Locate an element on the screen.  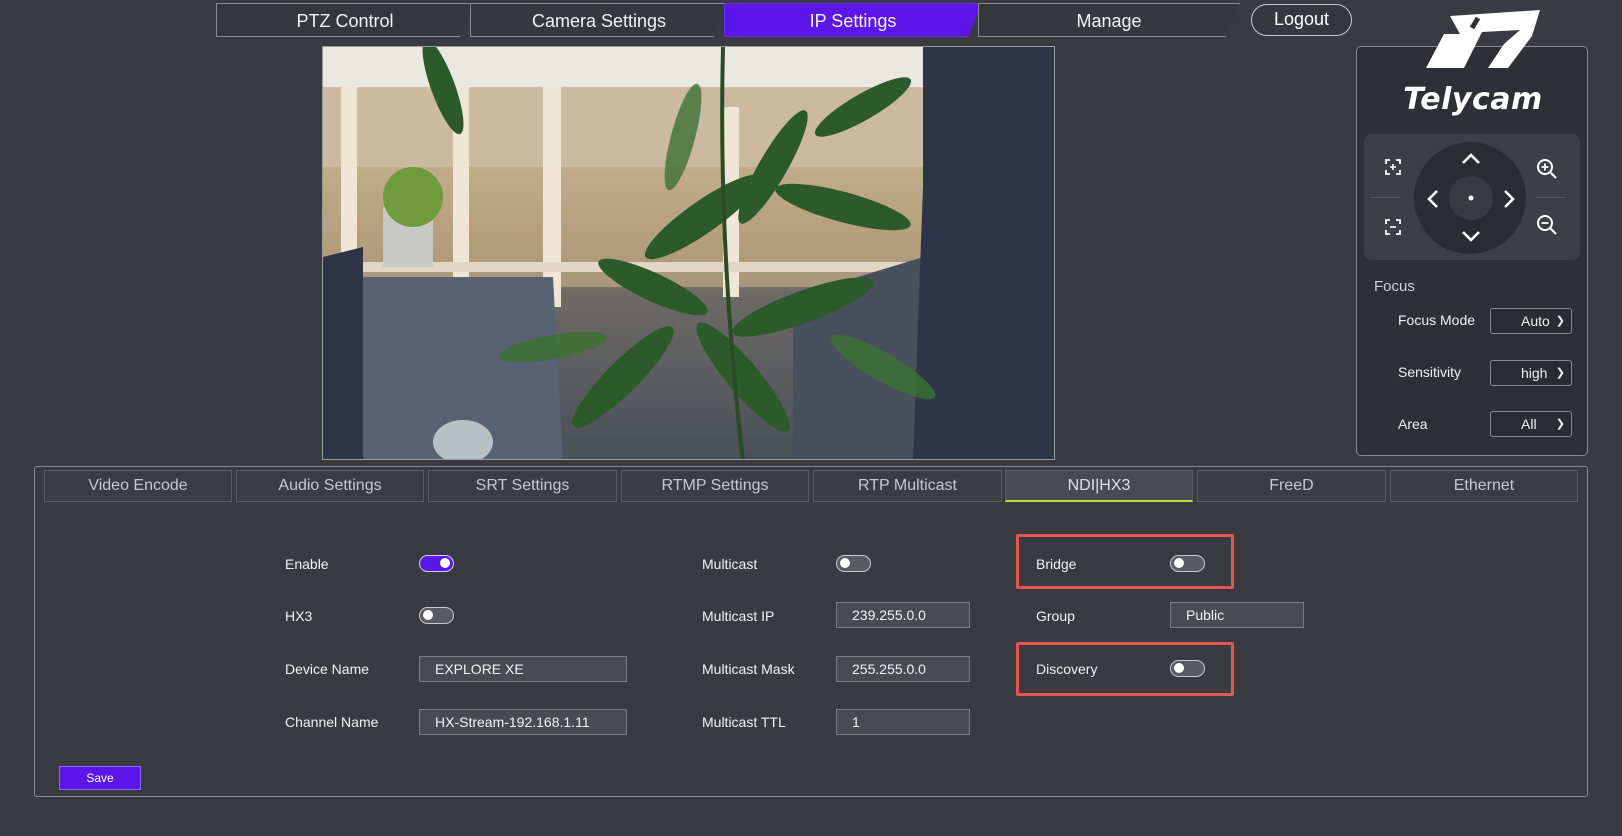
chevron-down-icon is located at coordinates (1471, 237).